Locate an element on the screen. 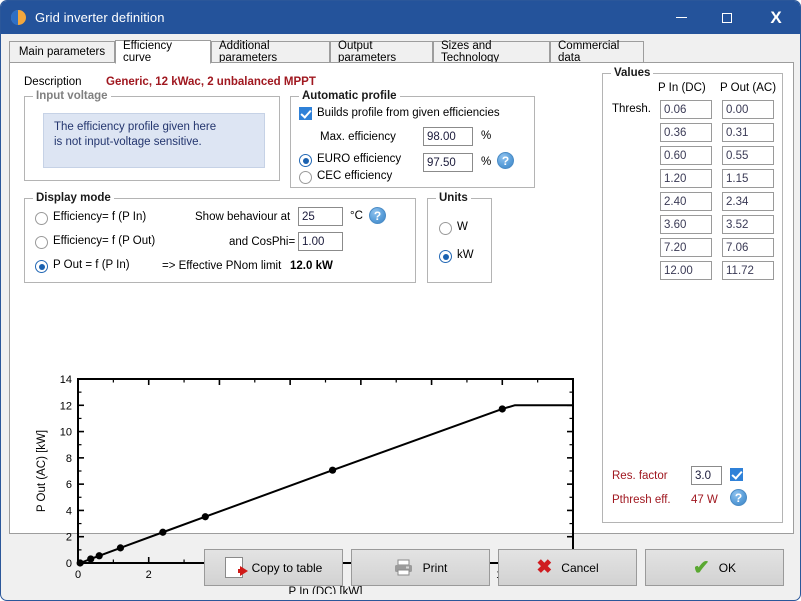 The width and height of the screenshot is (801, 601). radio-pout-f-pin-label: P Out = f (P In) is located at coordinates (91, 265).